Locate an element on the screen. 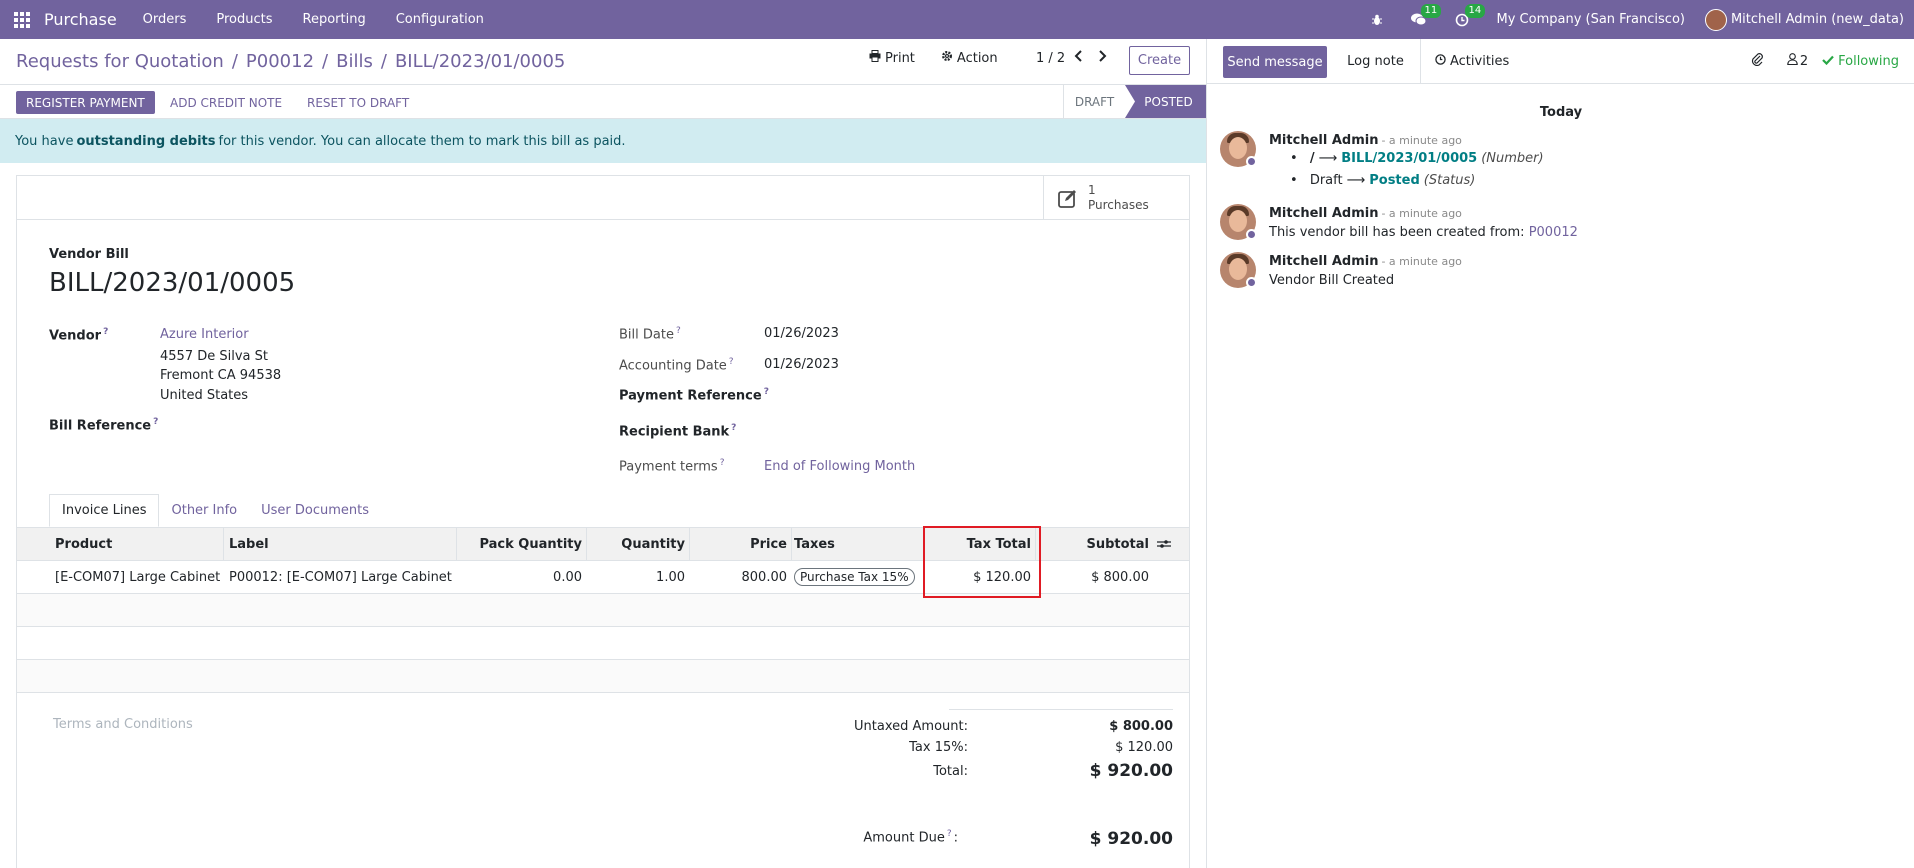 The image size is (1914, 868). col-quantity: Quantity is located at coordinates (638, 544).